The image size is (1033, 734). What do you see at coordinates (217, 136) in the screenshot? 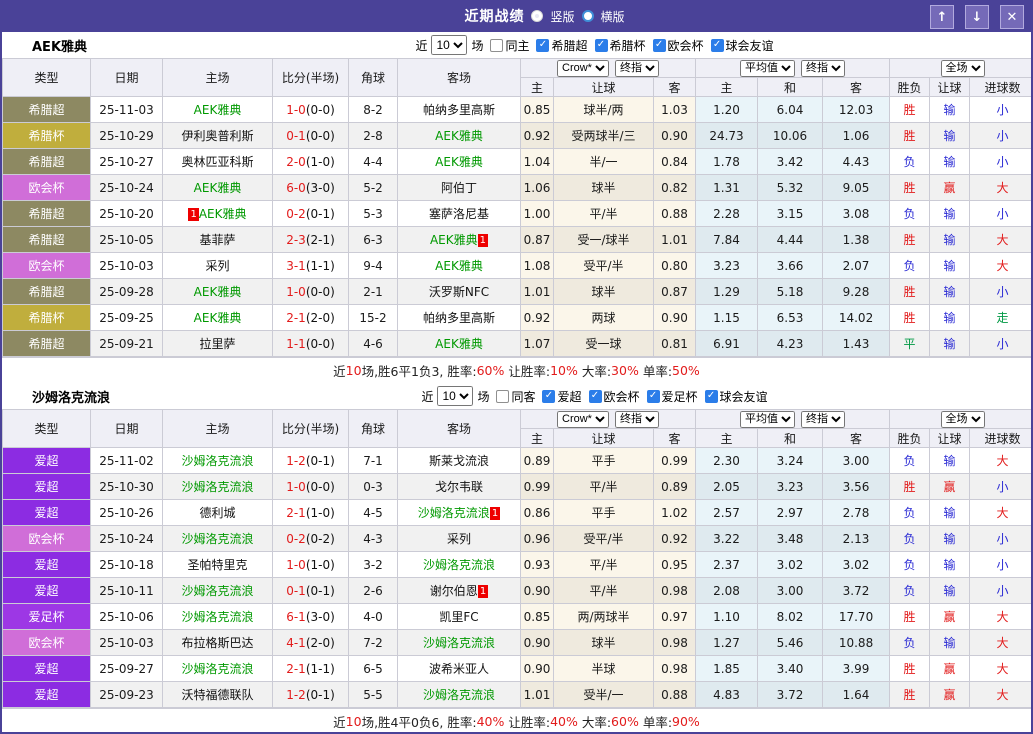
I see `home-team-name: 伊利奥普利斯` at bounding box center [217, 136].